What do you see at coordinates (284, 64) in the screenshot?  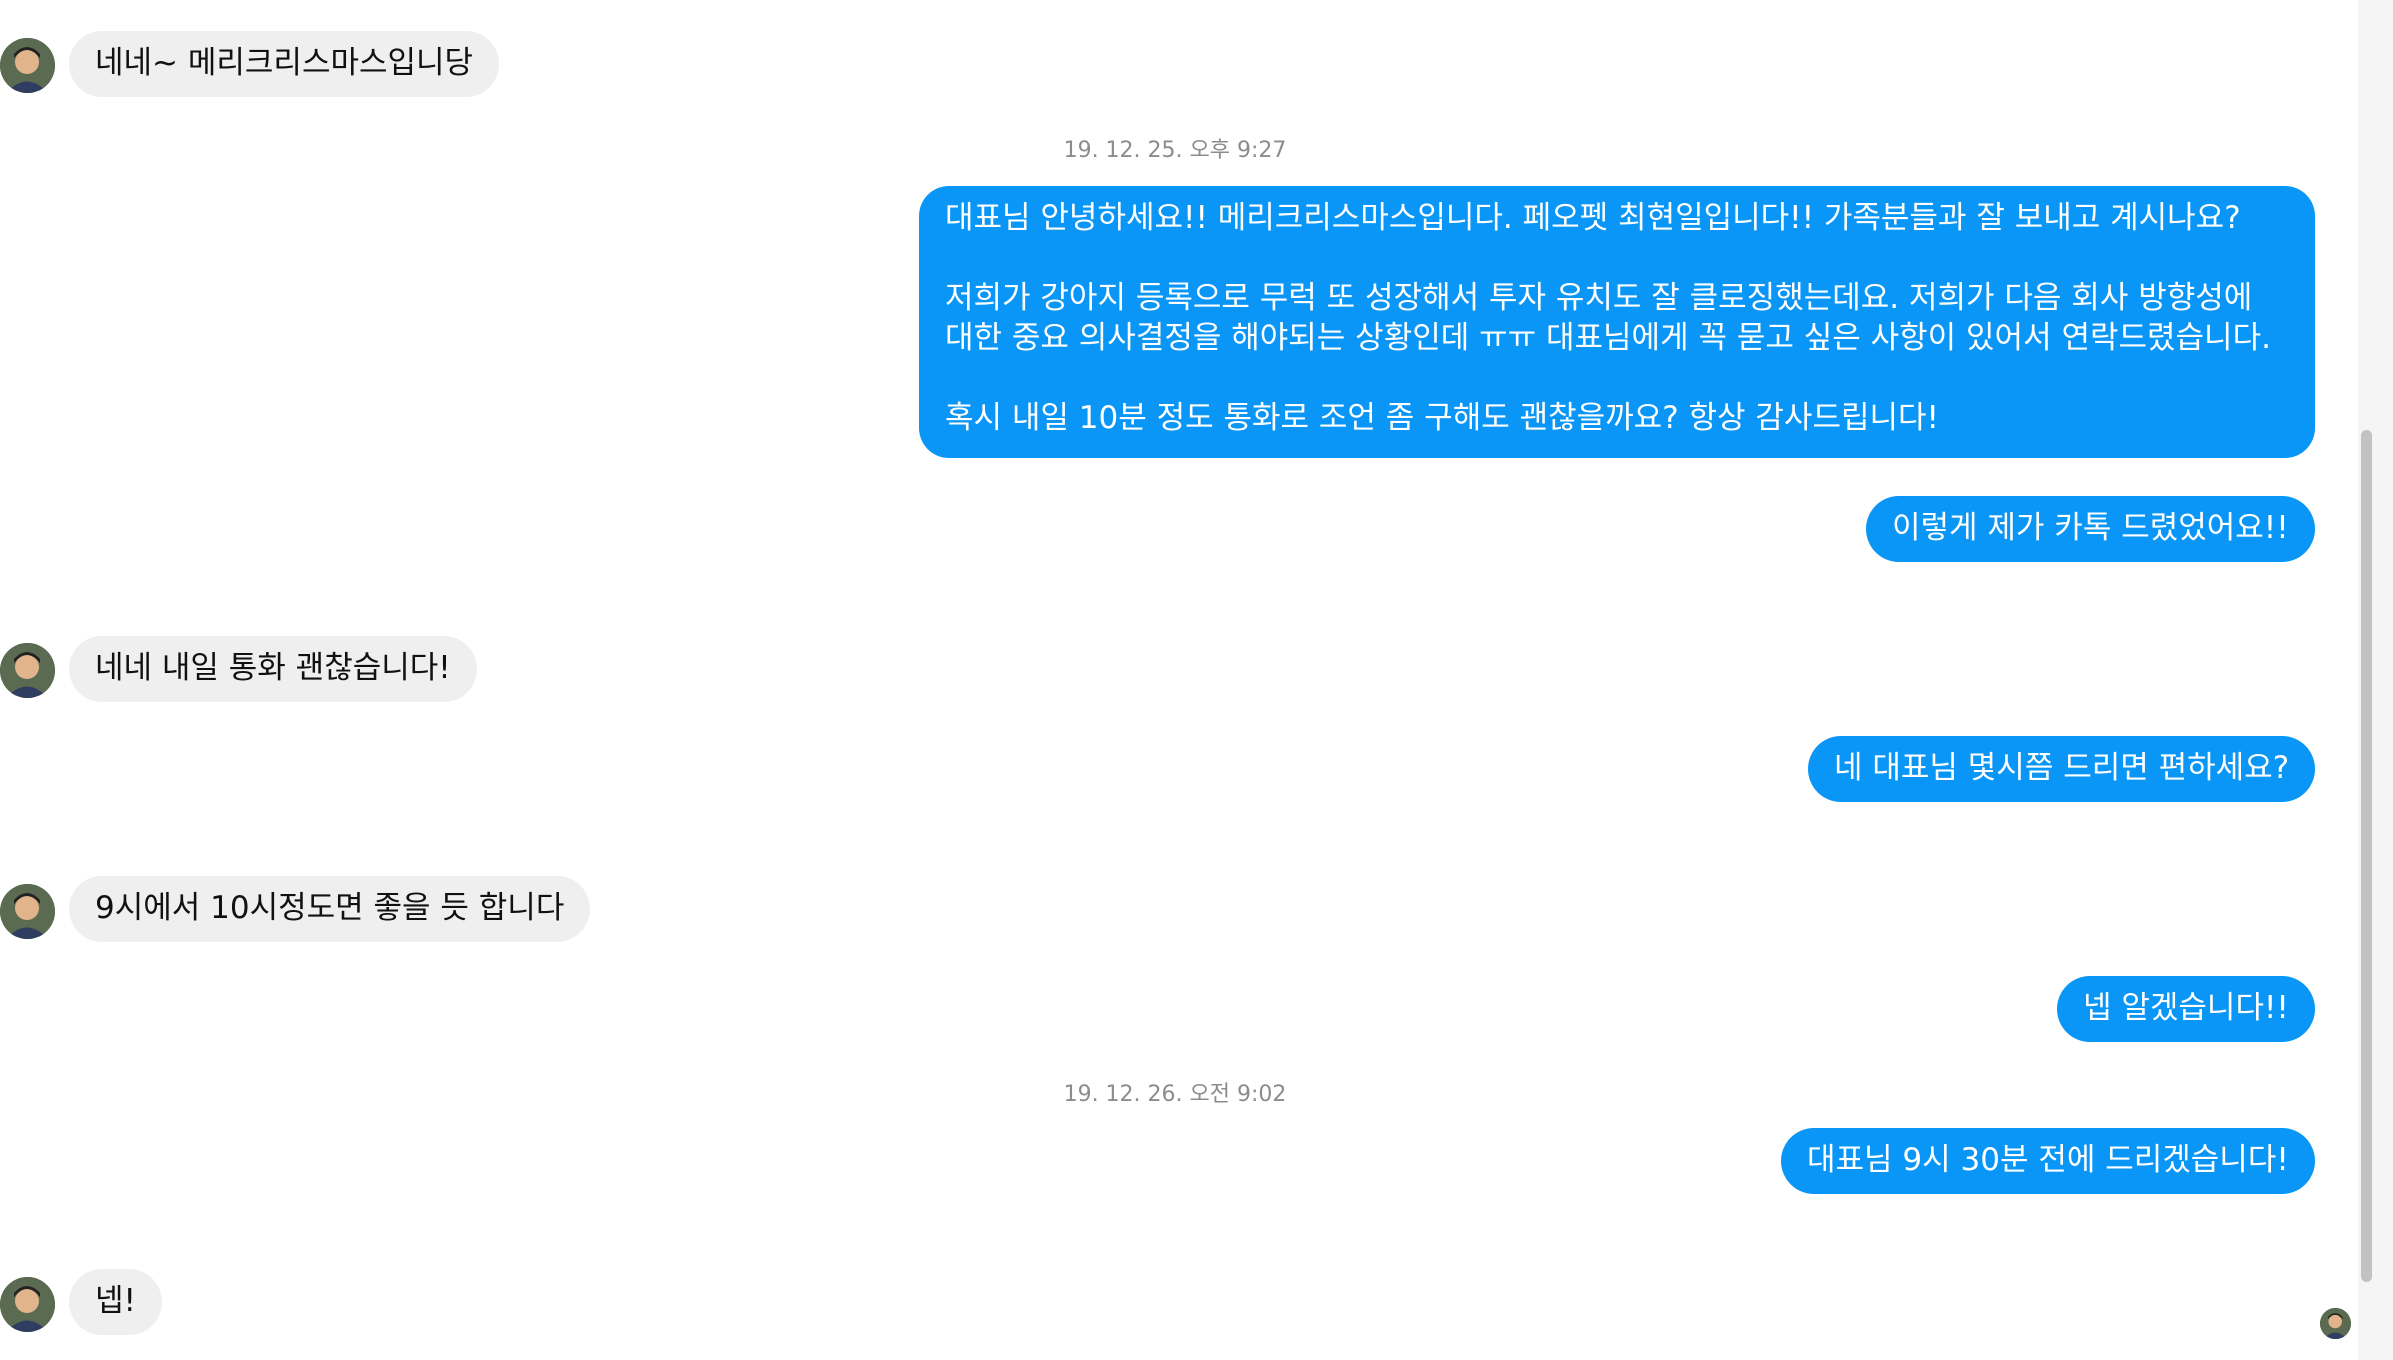 I see `message-bubble-incoming: 네네~ 메리크리스마스입니당` at bounding box center [284, 64].